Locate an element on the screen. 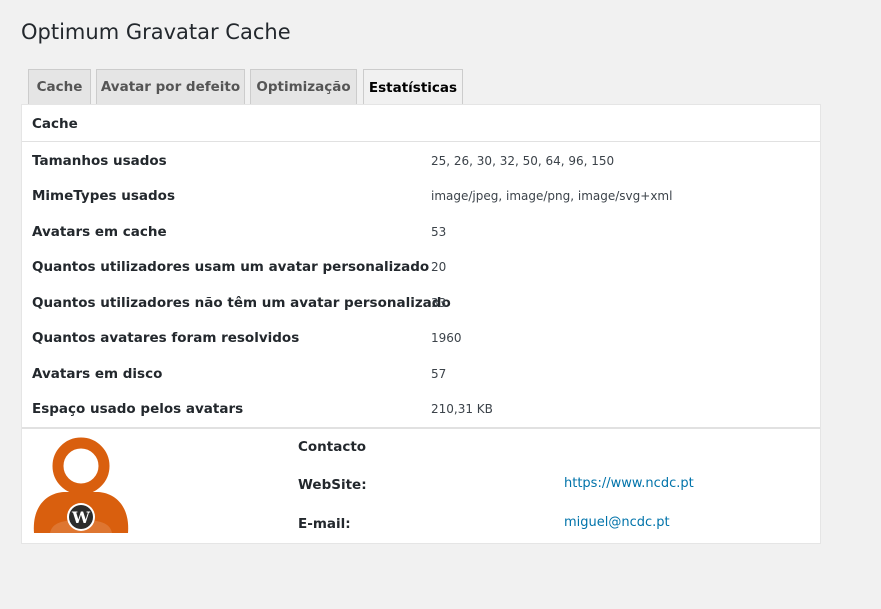 The width and height of the screenshot is (881, 609). stat-label: Avatars em cache is located at coordinates (99, 232).